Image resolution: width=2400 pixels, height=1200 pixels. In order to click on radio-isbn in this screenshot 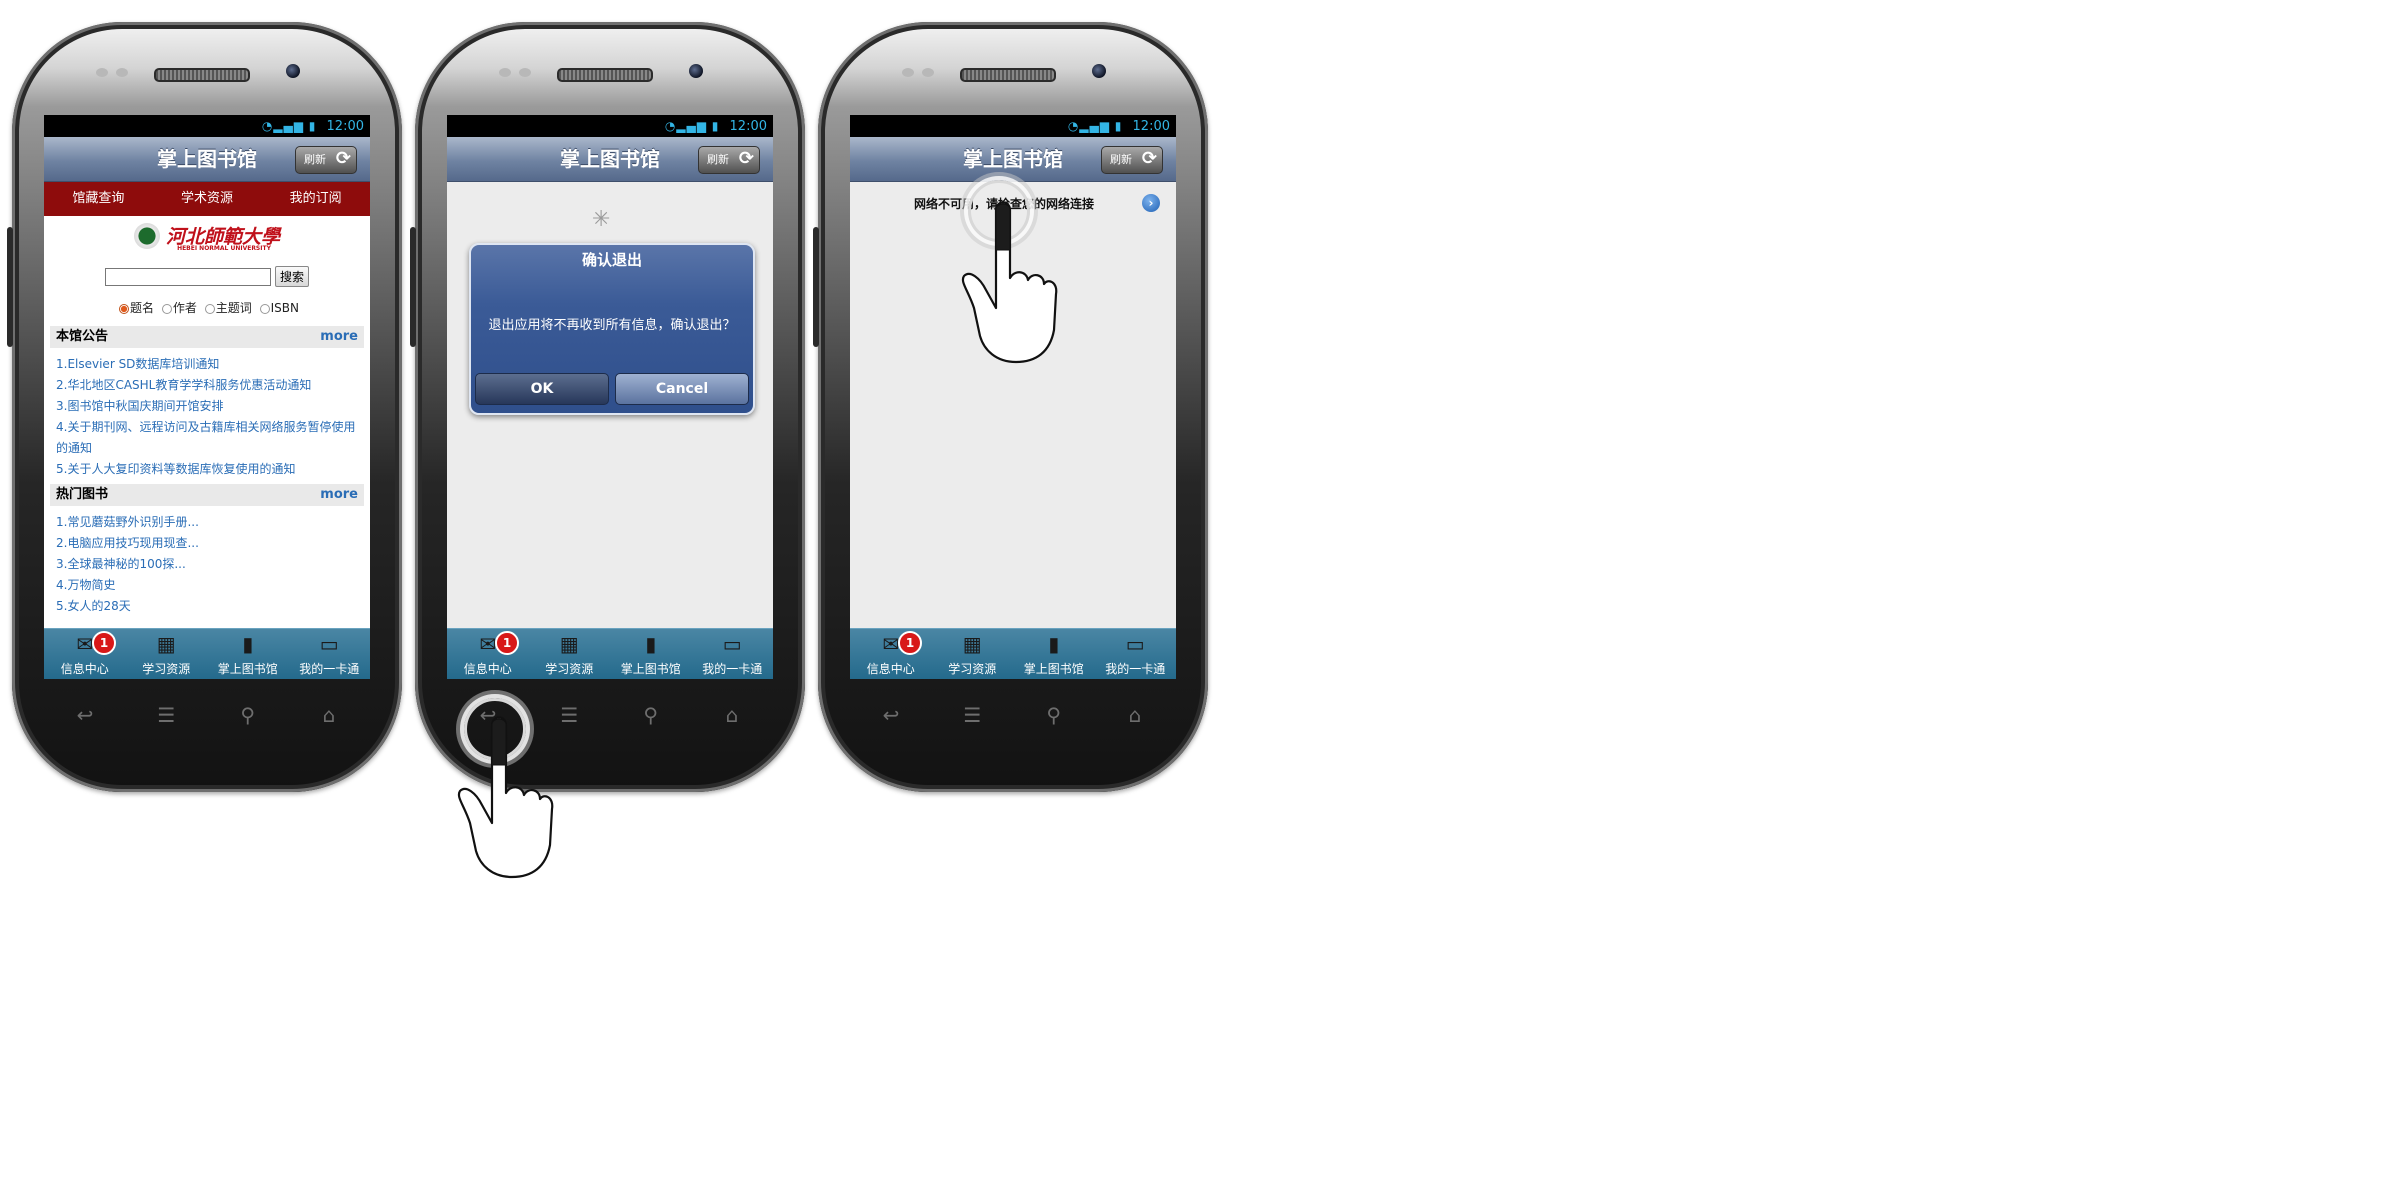, I will do `click(264, 308)`.